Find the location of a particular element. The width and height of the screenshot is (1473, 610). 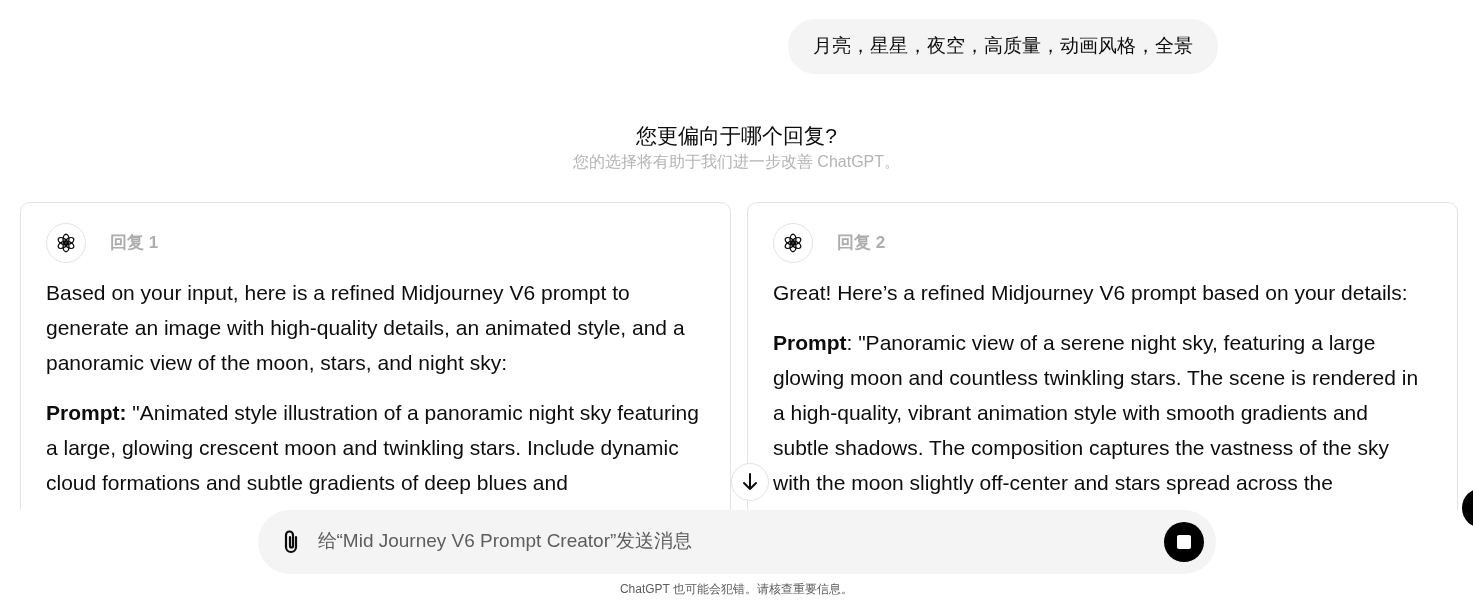

response-label: 回复 1 is located at coordinates (134, 242).